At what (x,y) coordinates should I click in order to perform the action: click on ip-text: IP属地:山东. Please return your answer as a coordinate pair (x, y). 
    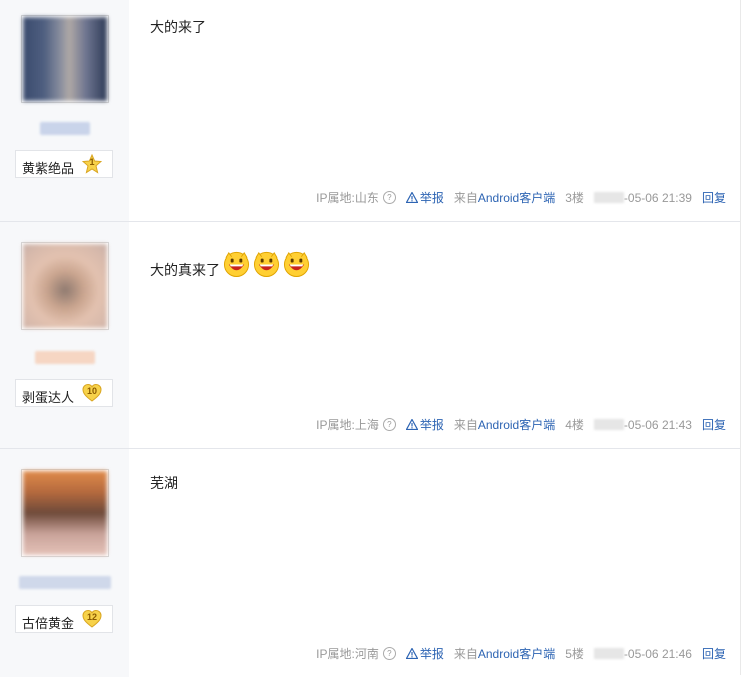
    Looking at the image, I should click on (347, 198).